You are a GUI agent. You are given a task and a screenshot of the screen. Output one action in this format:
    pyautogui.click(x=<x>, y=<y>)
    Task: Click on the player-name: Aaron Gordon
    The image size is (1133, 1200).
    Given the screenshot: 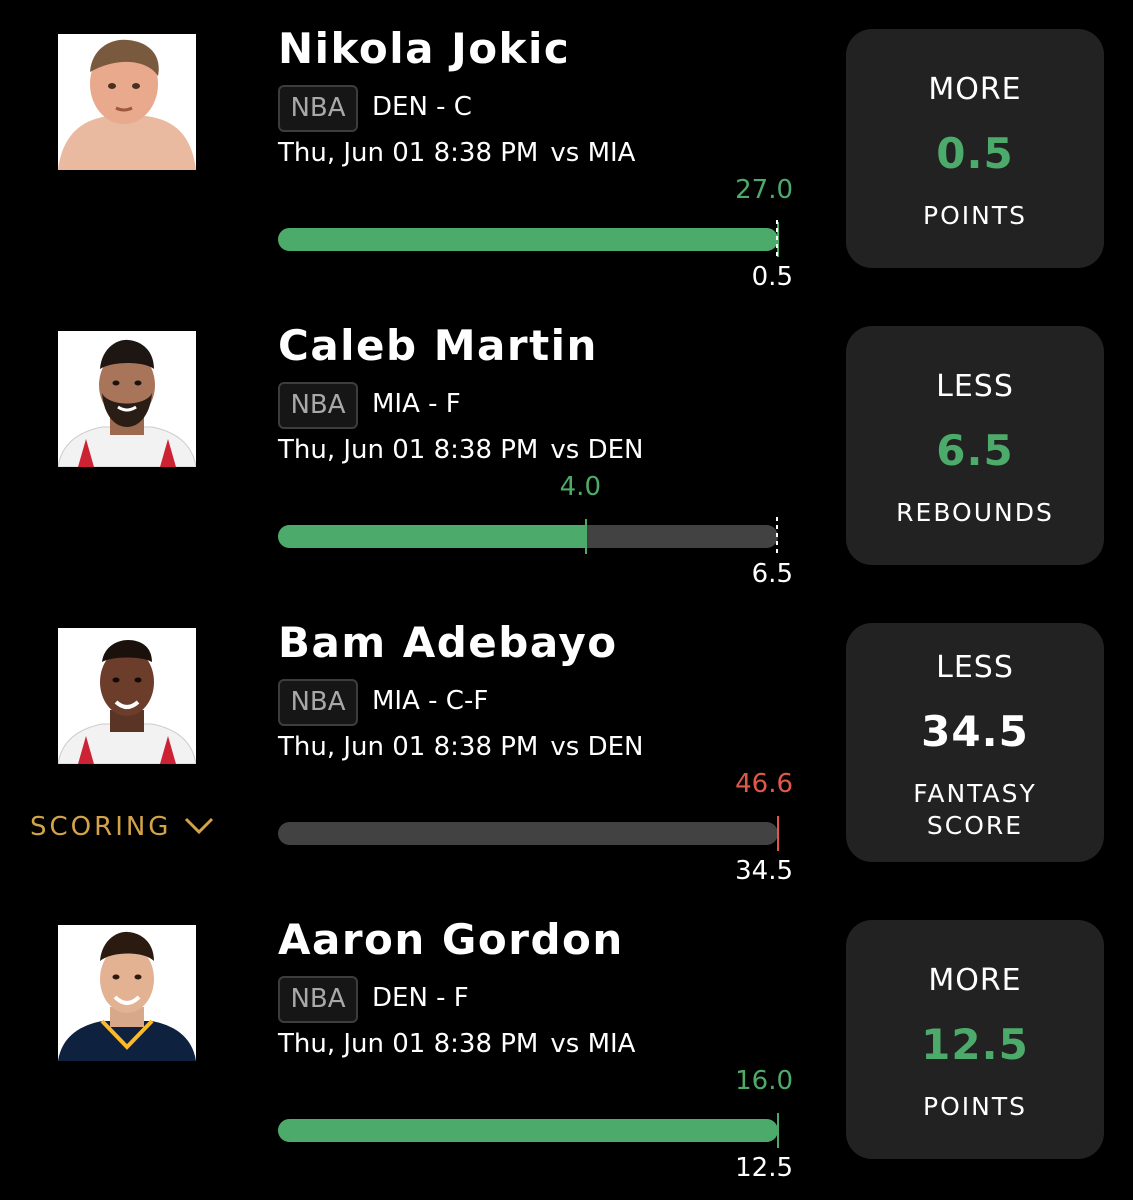 What is the action you would take?
    pyautogui.click(x=451, y=939)
    